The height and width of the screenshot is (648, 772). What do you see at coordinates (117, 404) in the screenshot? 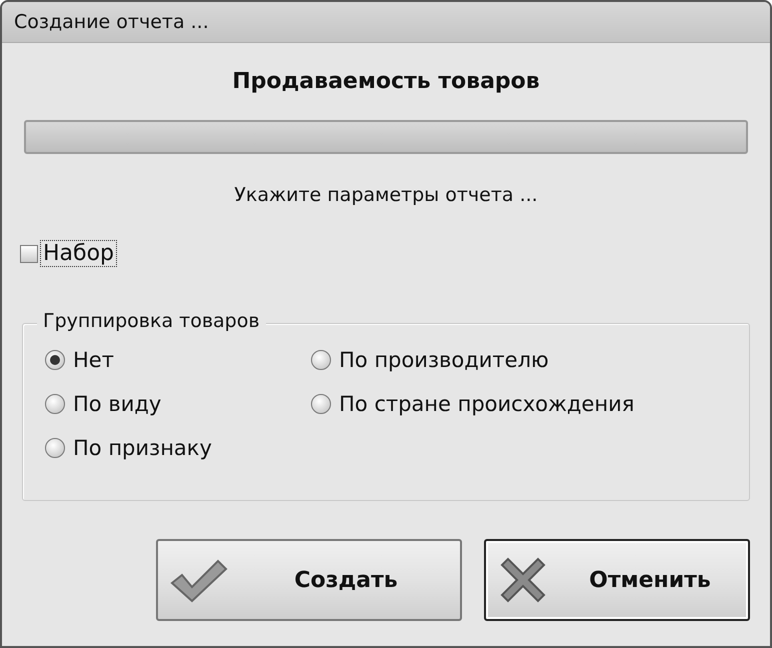
I see `radio-label: По виду` at bounding box center [117, 404].